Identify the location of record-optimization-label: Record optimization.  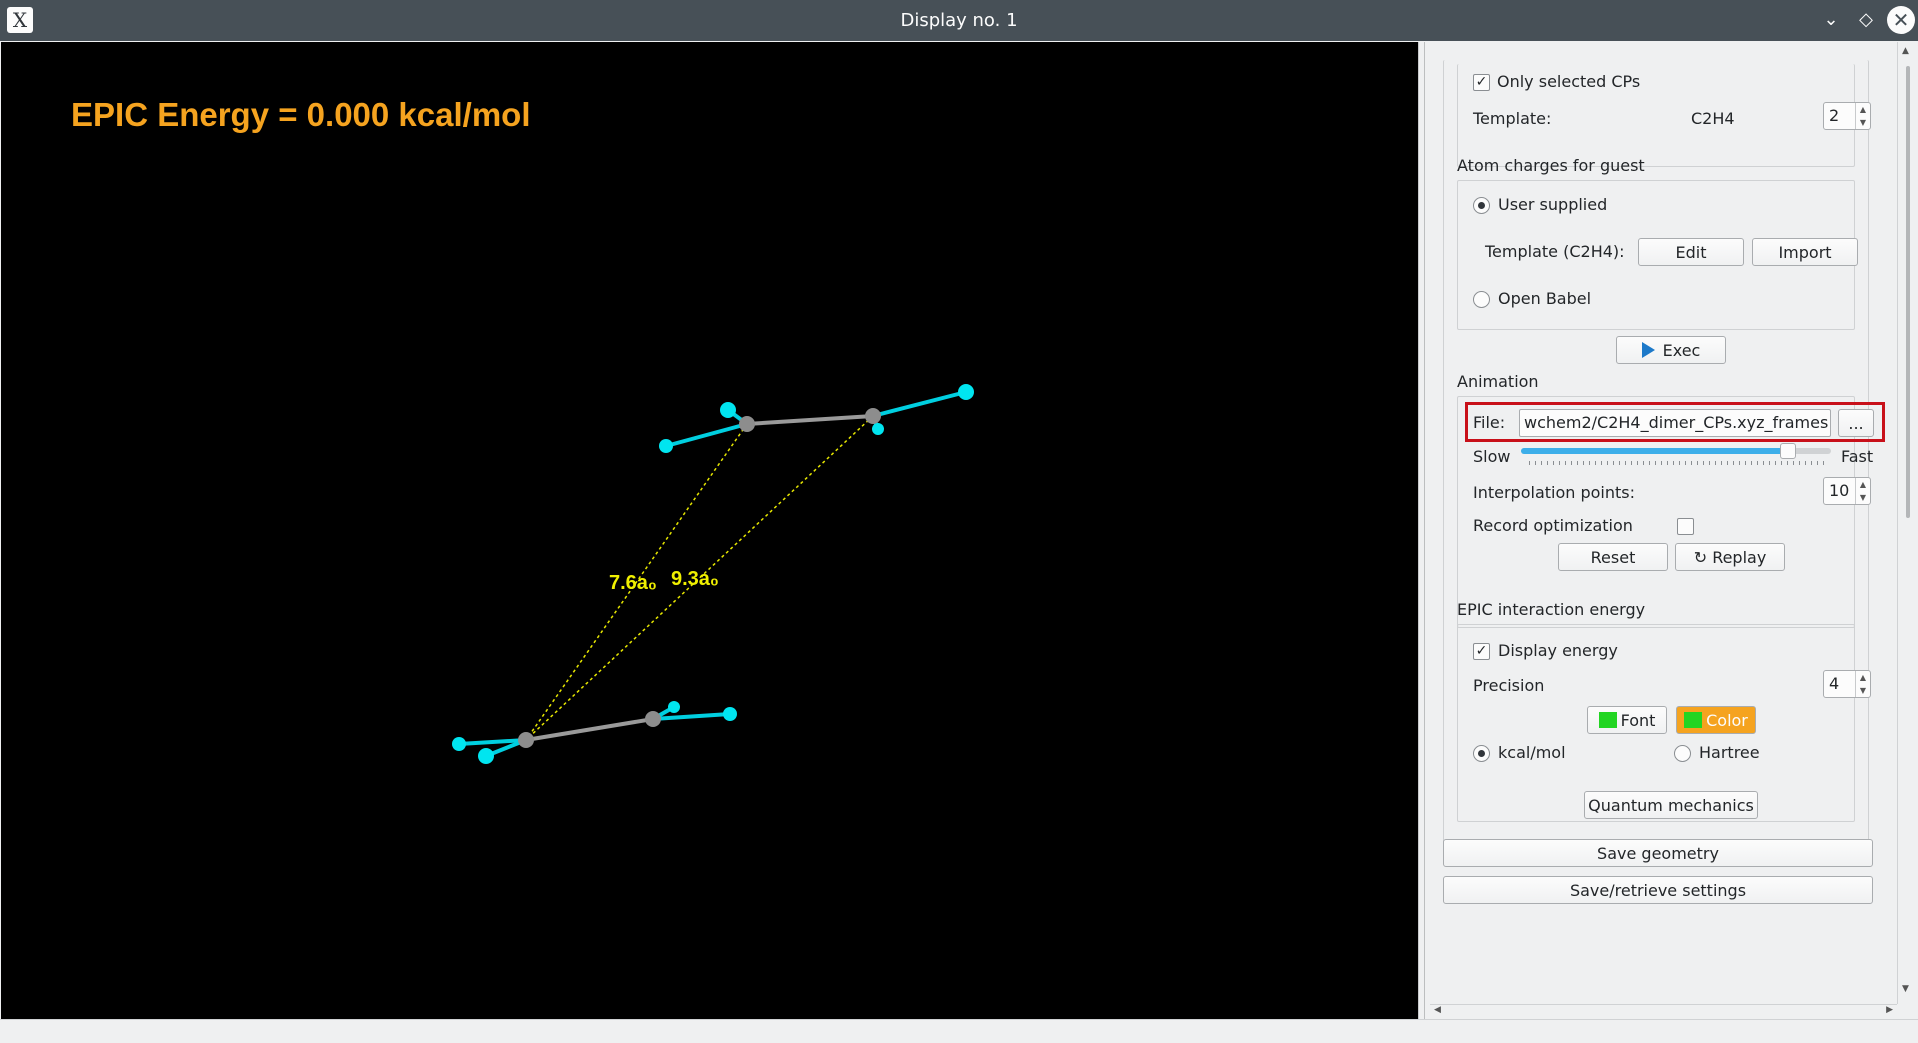
(1553, 525).